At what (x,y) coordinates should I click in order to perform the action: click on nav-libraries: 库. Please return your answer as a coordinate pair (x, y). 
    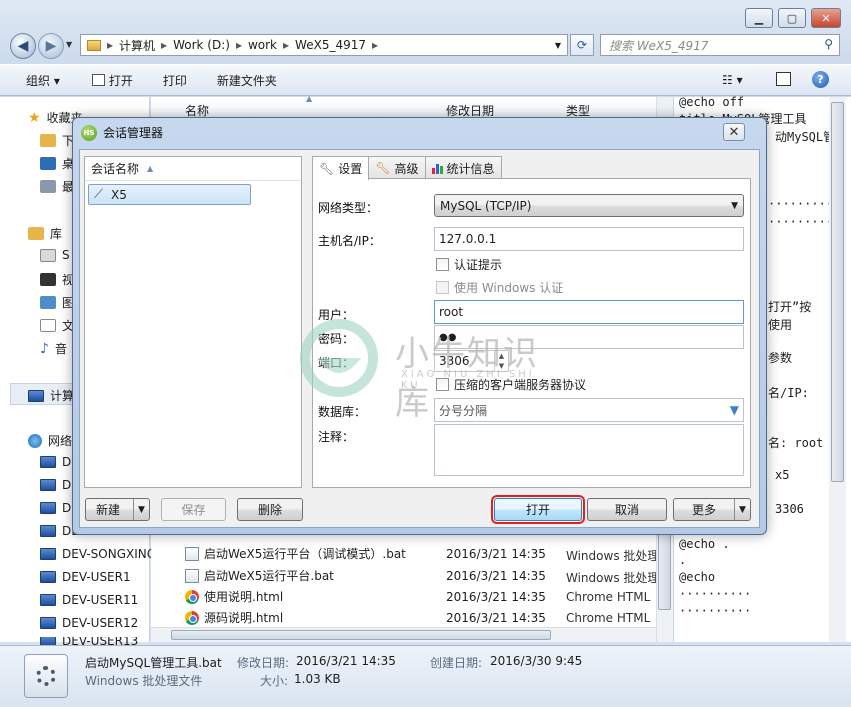
    Looking at the image, I should click on (45, 233).